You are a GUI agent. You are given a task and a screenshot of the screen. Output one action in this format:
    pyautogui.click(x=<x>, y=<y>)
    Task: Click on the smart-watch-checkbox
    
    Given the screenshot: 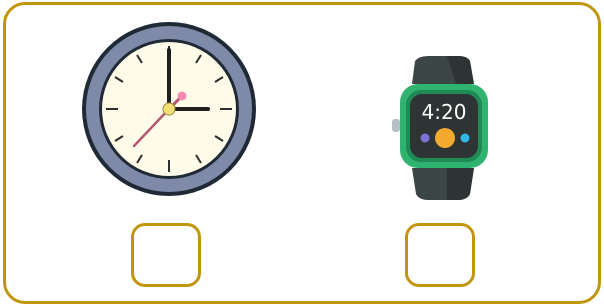 What is the action you would take?
    pyautogui.click(x=440, y=255)
    